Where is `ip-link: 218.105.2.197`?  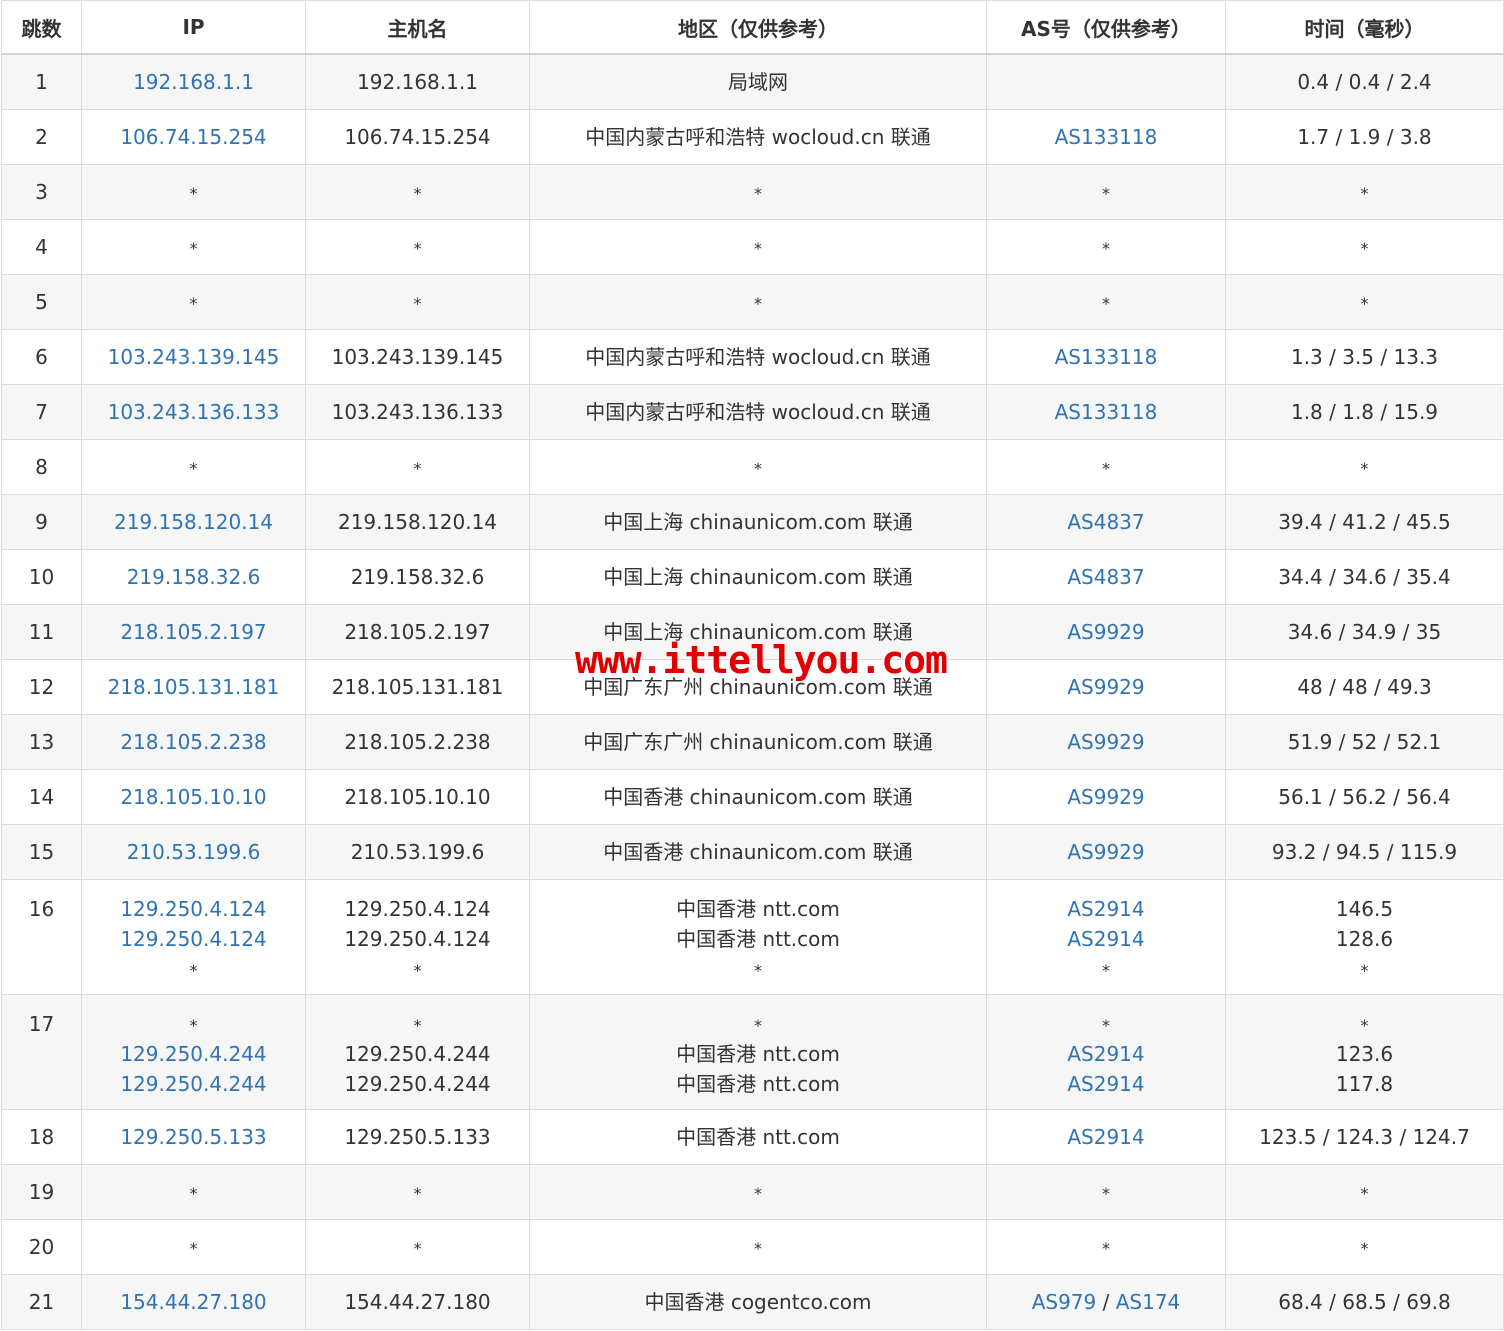 ip-link: 218.105.2.197 is located at coordinates (193, 632).